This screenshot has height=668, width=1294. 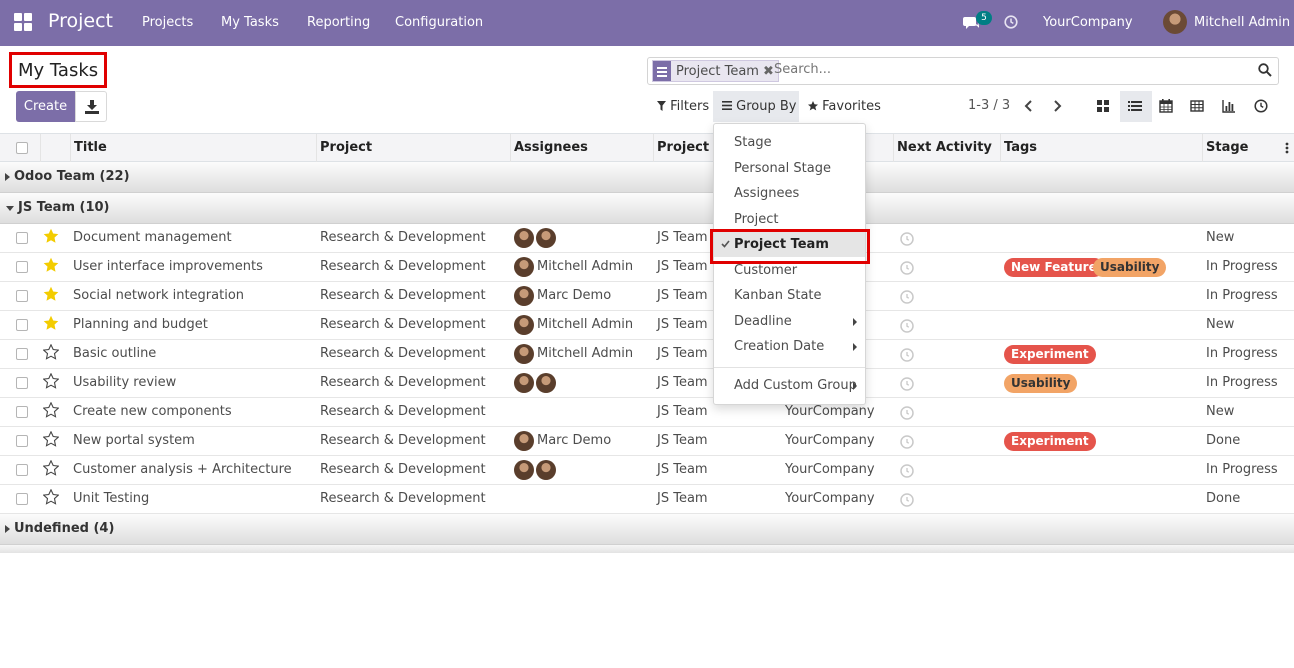 I want to click on group-row-undefined: Undefined (4), so click(x=647, y=529).